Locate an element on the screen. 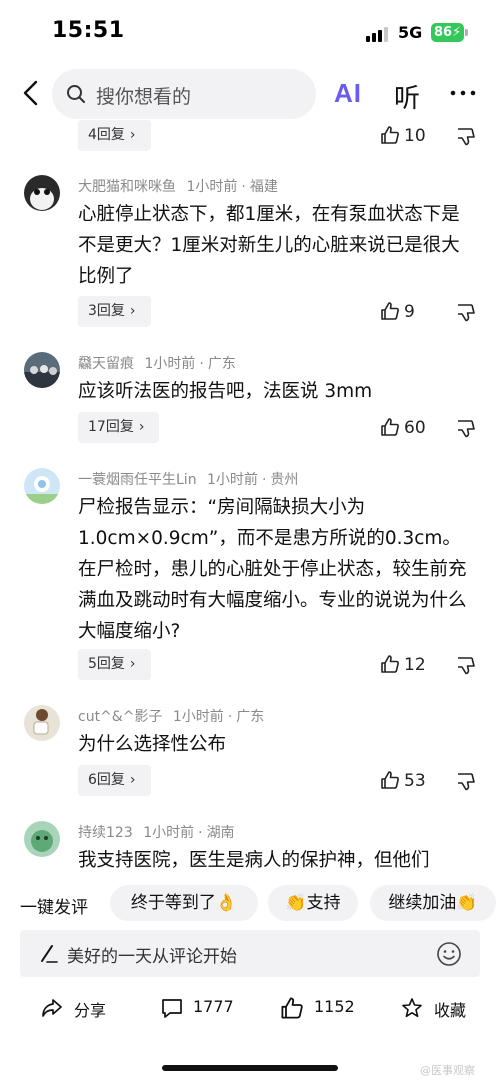 The image size is (500, 1082). username: 一蓑烟雨任平生Lin is located at coordinates (137, 480).